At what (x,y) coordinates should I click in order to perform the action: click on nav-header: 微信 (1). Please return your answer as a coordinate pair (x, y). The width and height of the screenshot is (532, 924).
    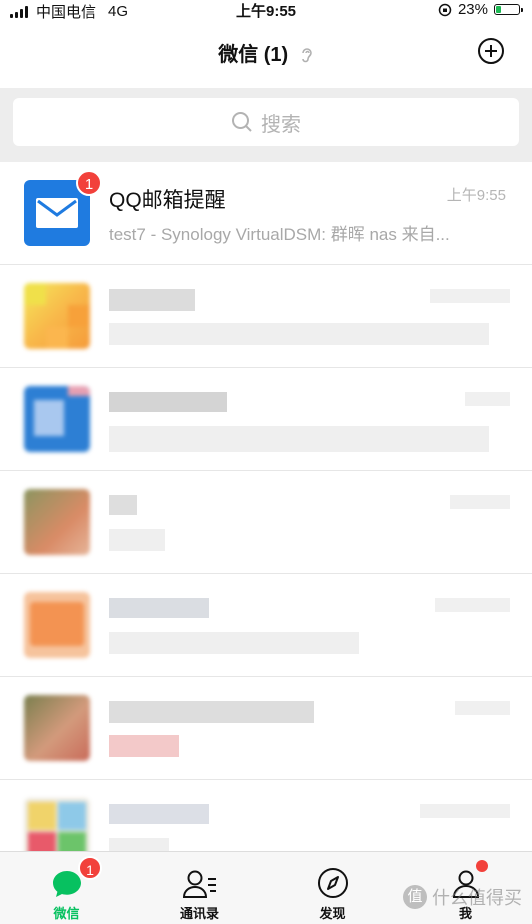
    Looking at the image, I should click on (266, 54).